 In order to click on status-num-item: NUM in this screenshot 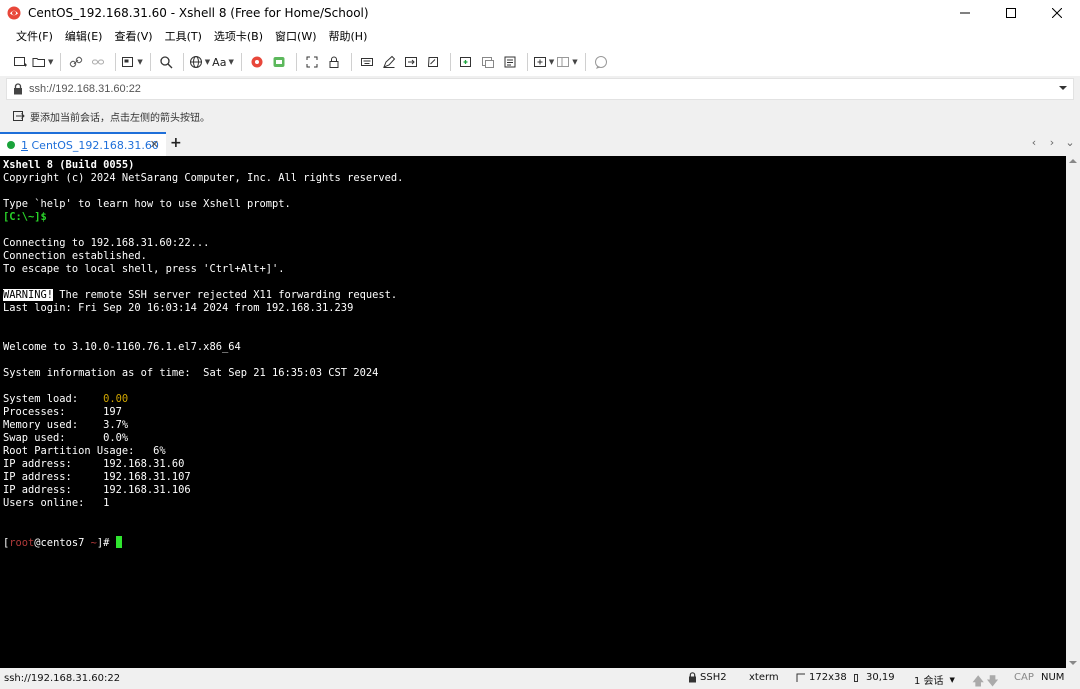, I will do `click(1052, 677)`.